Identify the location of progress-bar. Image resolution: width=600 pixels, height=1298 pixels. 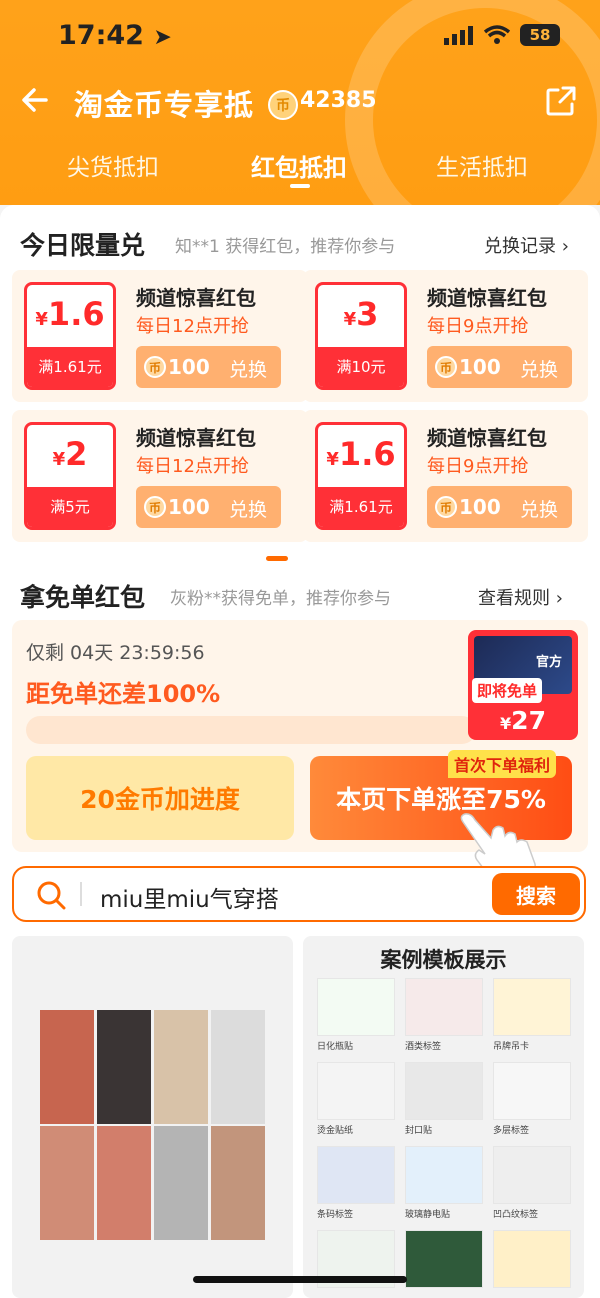
(251, 730).